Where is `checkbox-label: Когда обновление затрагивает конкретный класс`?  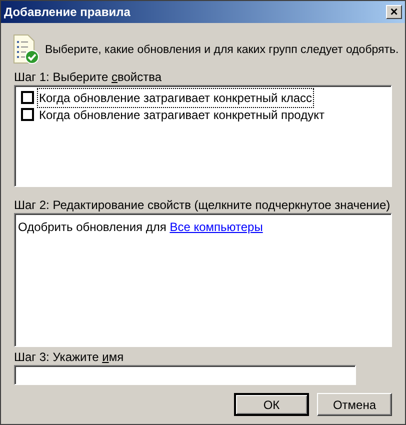
checkbox-label: Когда обновление затрагивает конкретный класс is located at coordinates (176, 97).